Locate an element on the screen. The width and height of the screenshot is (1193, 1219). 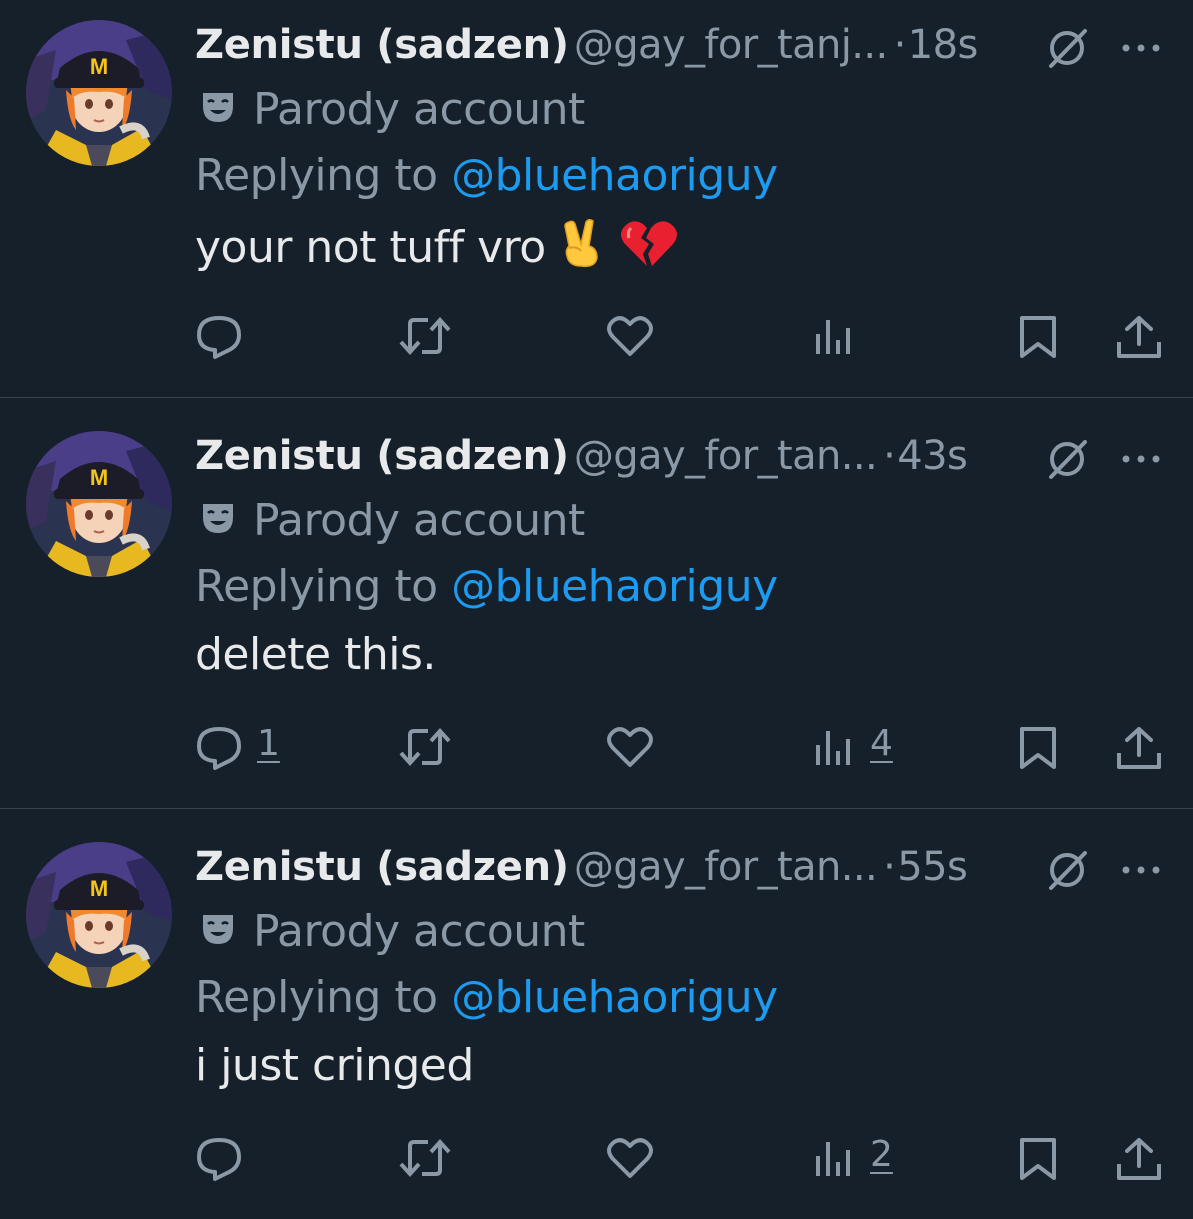
reply-count: 1 is located at coordinates (268, 743).